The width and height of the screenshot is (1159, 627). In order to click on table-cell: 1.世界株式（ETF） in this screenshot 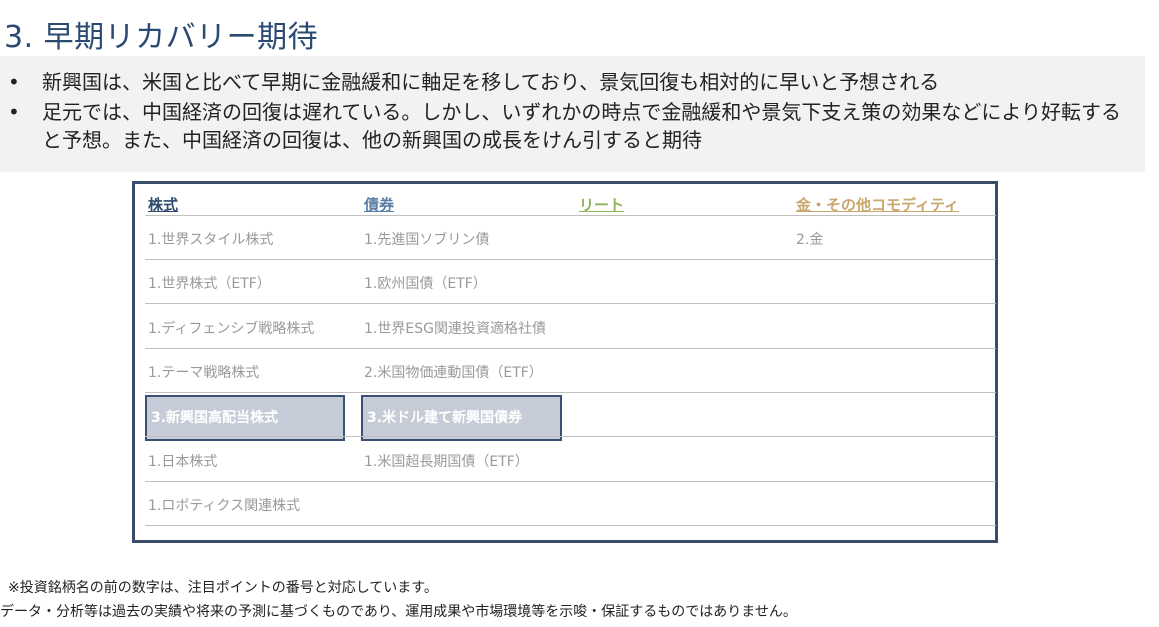, I will do `click(209, 284)`.